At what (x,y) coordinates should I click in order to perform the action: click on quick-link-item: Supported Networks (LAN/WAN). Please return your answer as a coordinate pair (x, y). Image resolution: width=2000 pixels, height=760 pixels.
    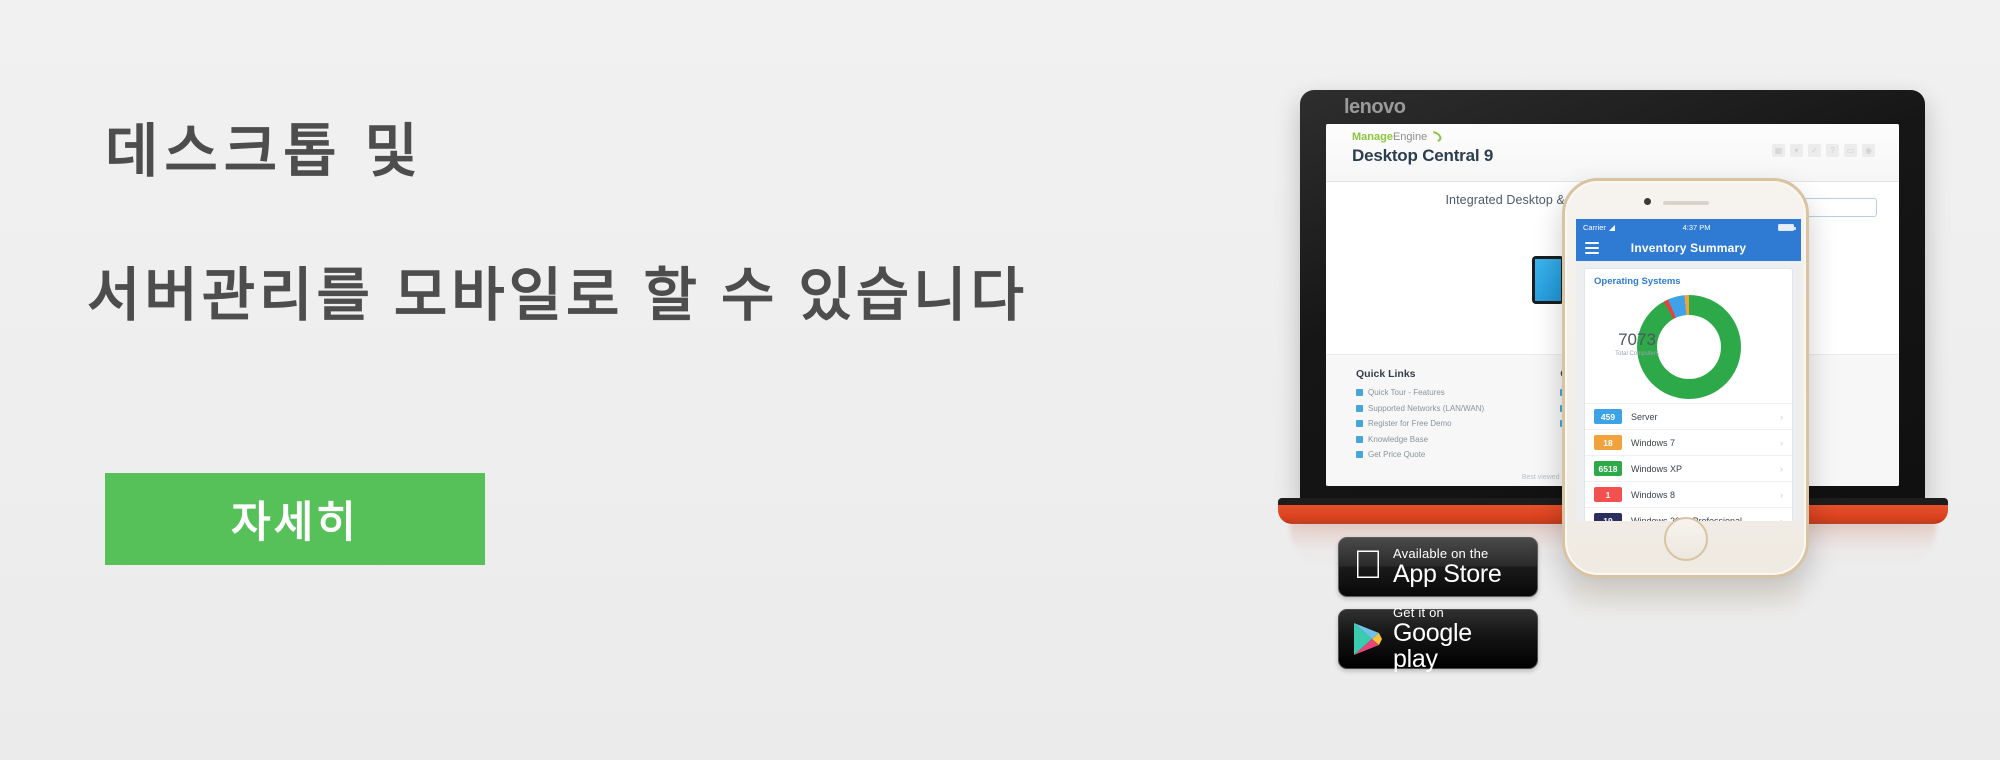
    Looking at the image, I should click on (1420, 408).